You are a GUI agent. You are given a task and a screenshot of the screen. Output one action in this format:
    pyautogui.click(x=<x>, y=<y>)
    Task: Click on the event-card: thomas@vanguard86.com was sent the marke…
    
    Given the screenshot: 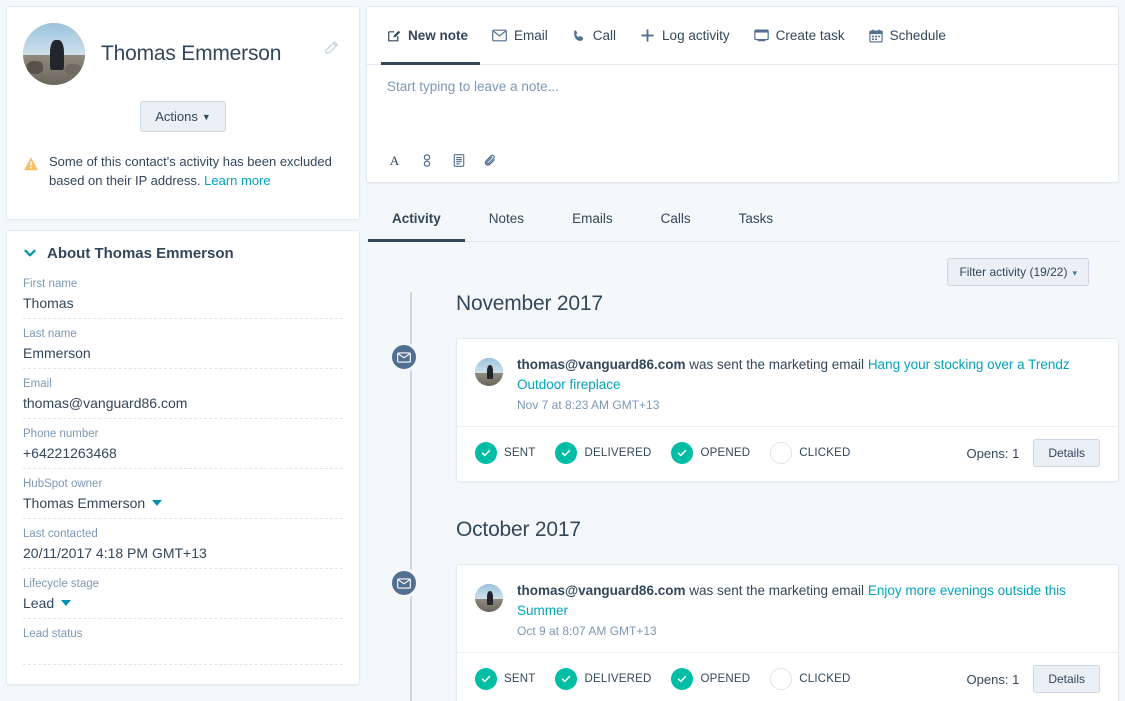 What is the action you would take?
    pyautogui.click(x=787, y=632)
    